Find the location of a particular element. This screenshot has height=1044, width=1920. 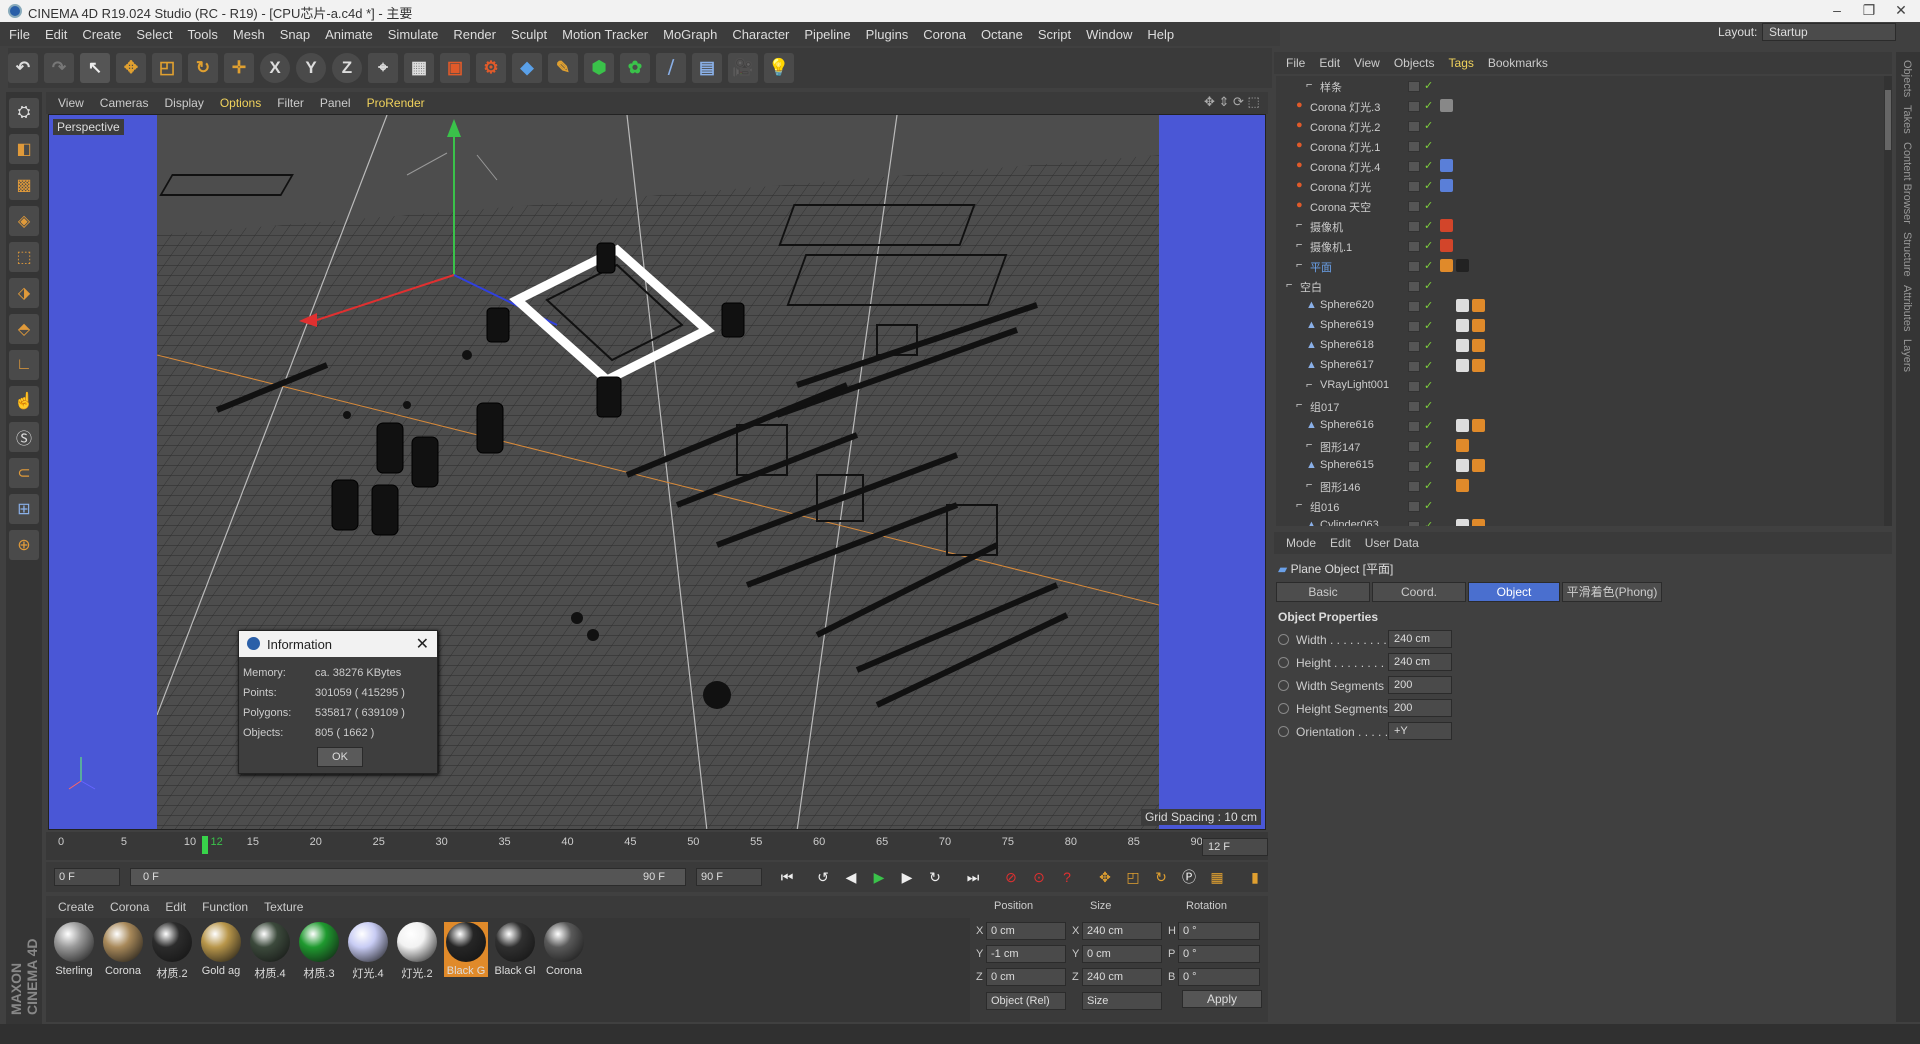

object-row: ⌐ 样条 ✓ is located at coordinates (1580, 86).